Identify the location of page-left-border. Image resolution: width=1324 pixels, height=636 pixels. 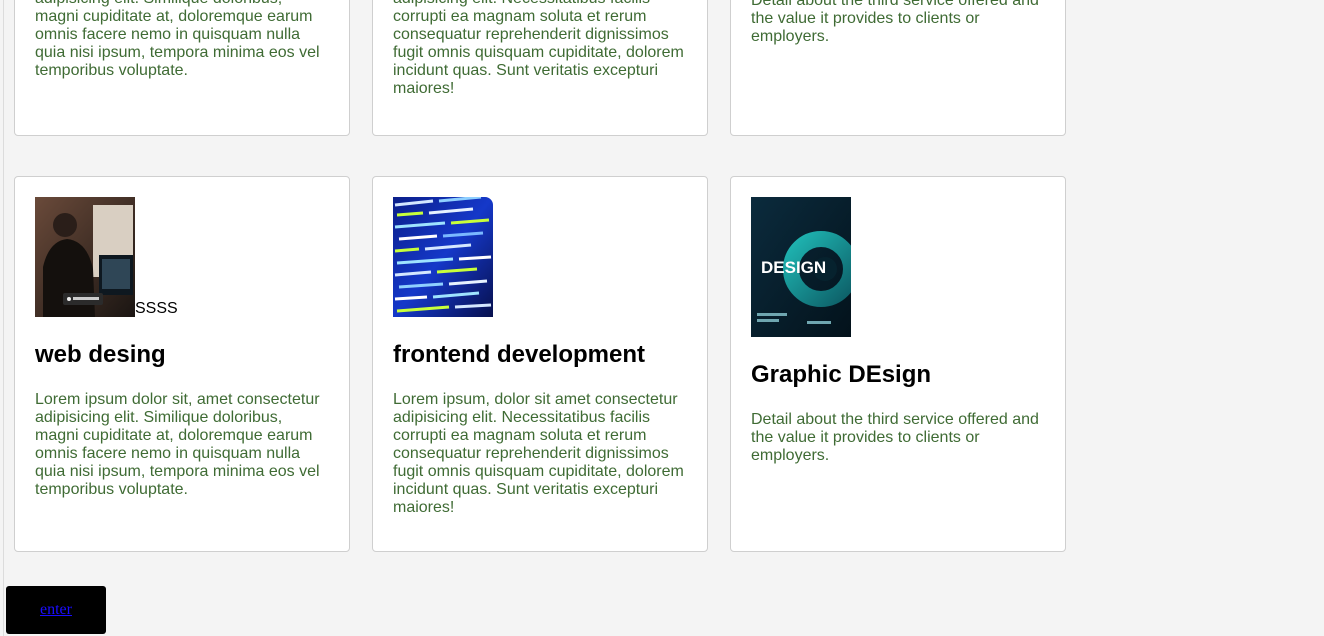
(3, 318).